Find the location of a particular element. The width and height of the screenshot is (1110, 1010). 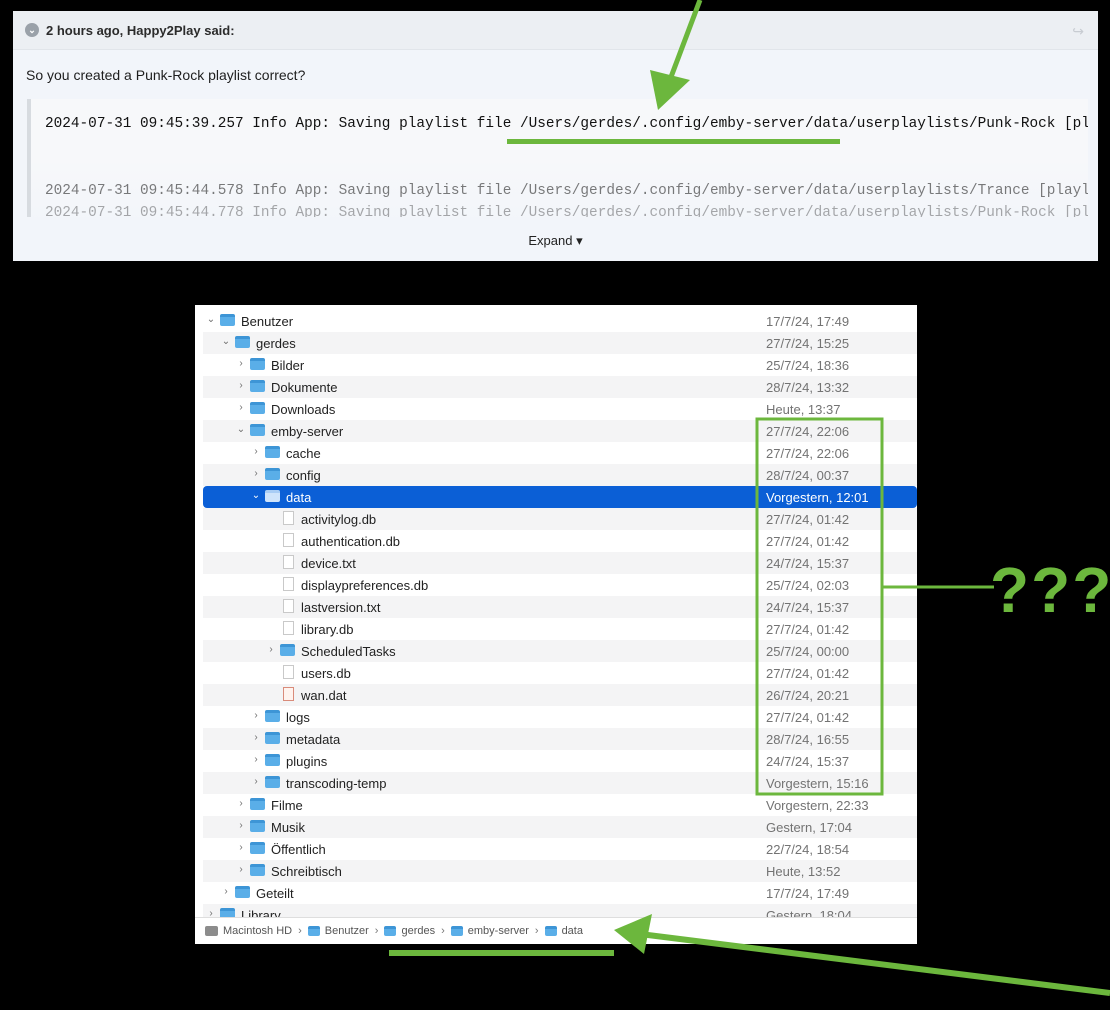

date-highlight-box is located at coordinates (819, 606).